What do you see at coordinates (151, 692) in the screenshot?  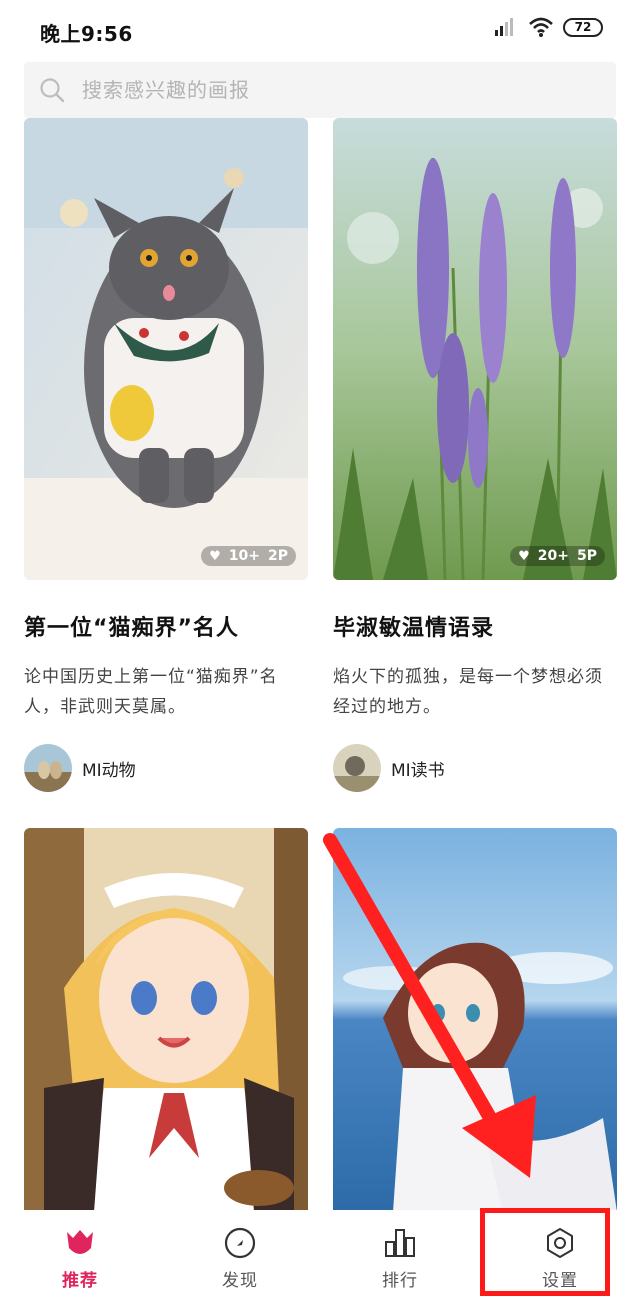 I see `card-description: 论中国历史上第一位“猫痴界”名人，非武则天莫属。` at bounding box center [151, 692].